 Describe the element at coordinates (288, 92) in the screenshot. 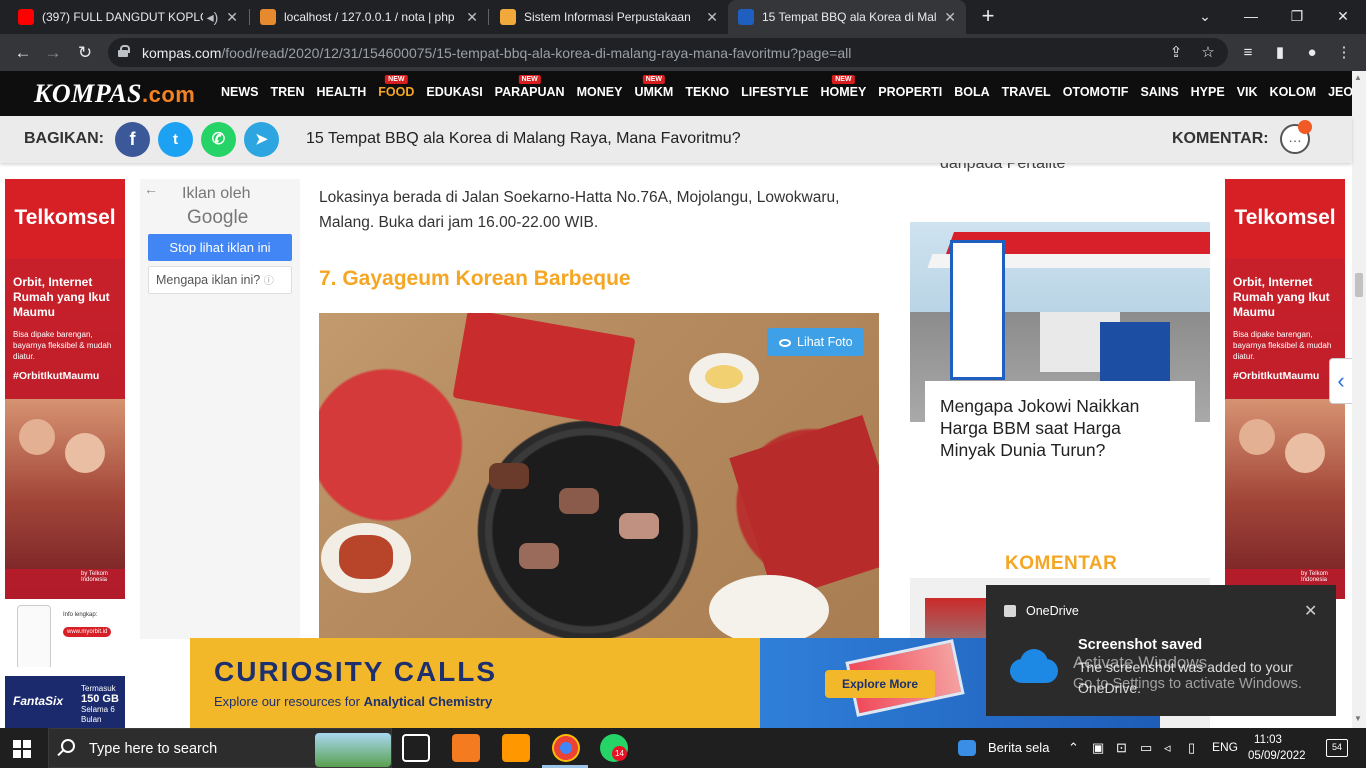

I see `nav-item-tren: TREN` at that location.